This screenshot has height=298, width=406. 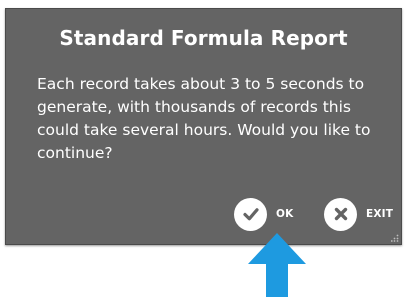 I want to click on ok-button: OK, so click(x=263, y=214).